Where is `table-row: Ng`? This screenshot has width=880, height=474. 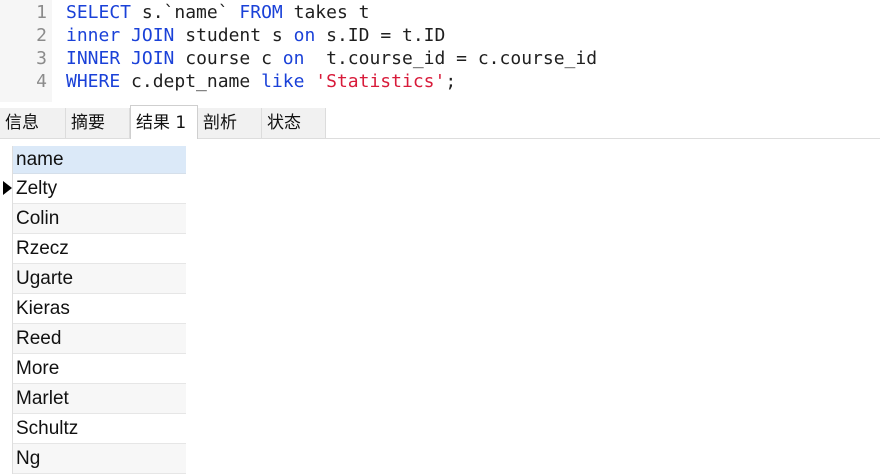
table-row: Ng is located at coordinates (99, 459).